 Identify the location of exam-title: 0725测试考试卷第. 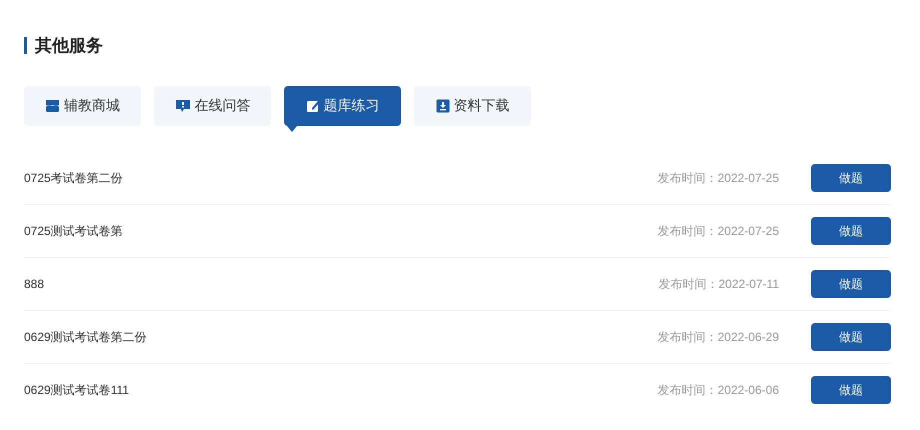
(341, 231).